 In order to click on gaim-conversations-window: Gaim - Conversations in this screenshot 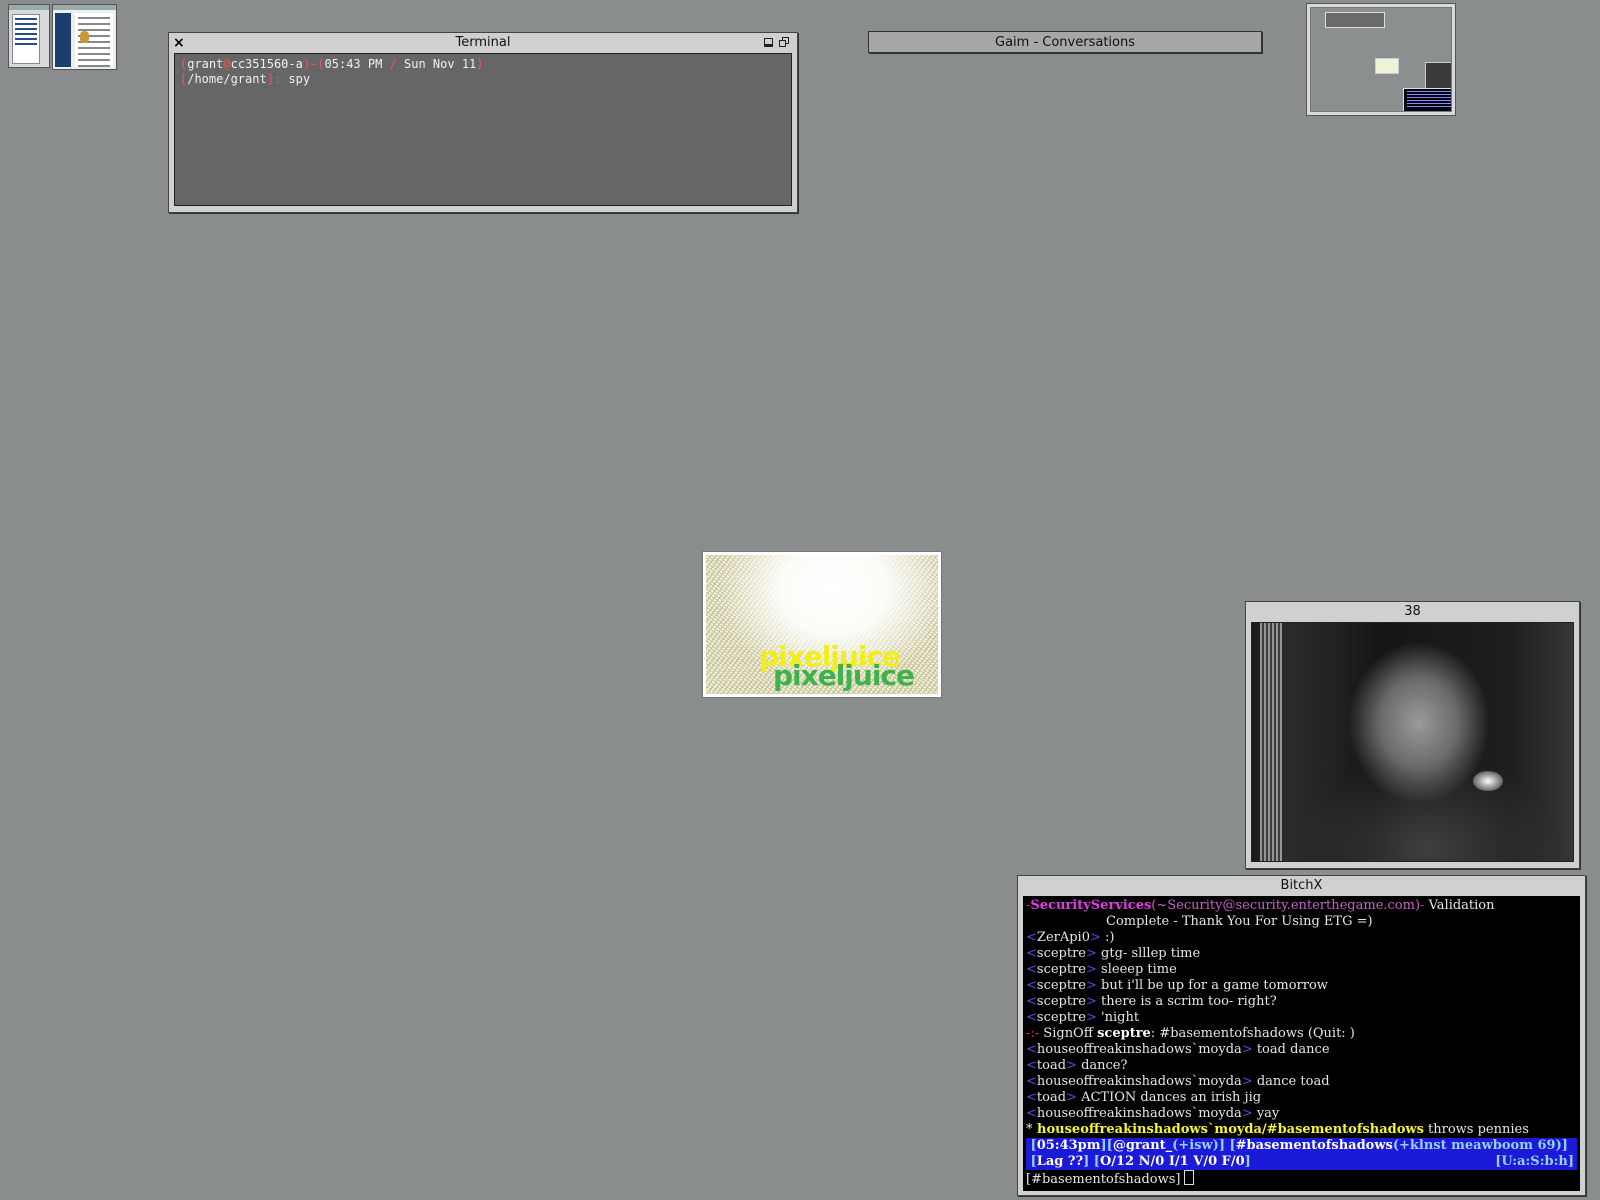, I will do `click(1065, 42)`.